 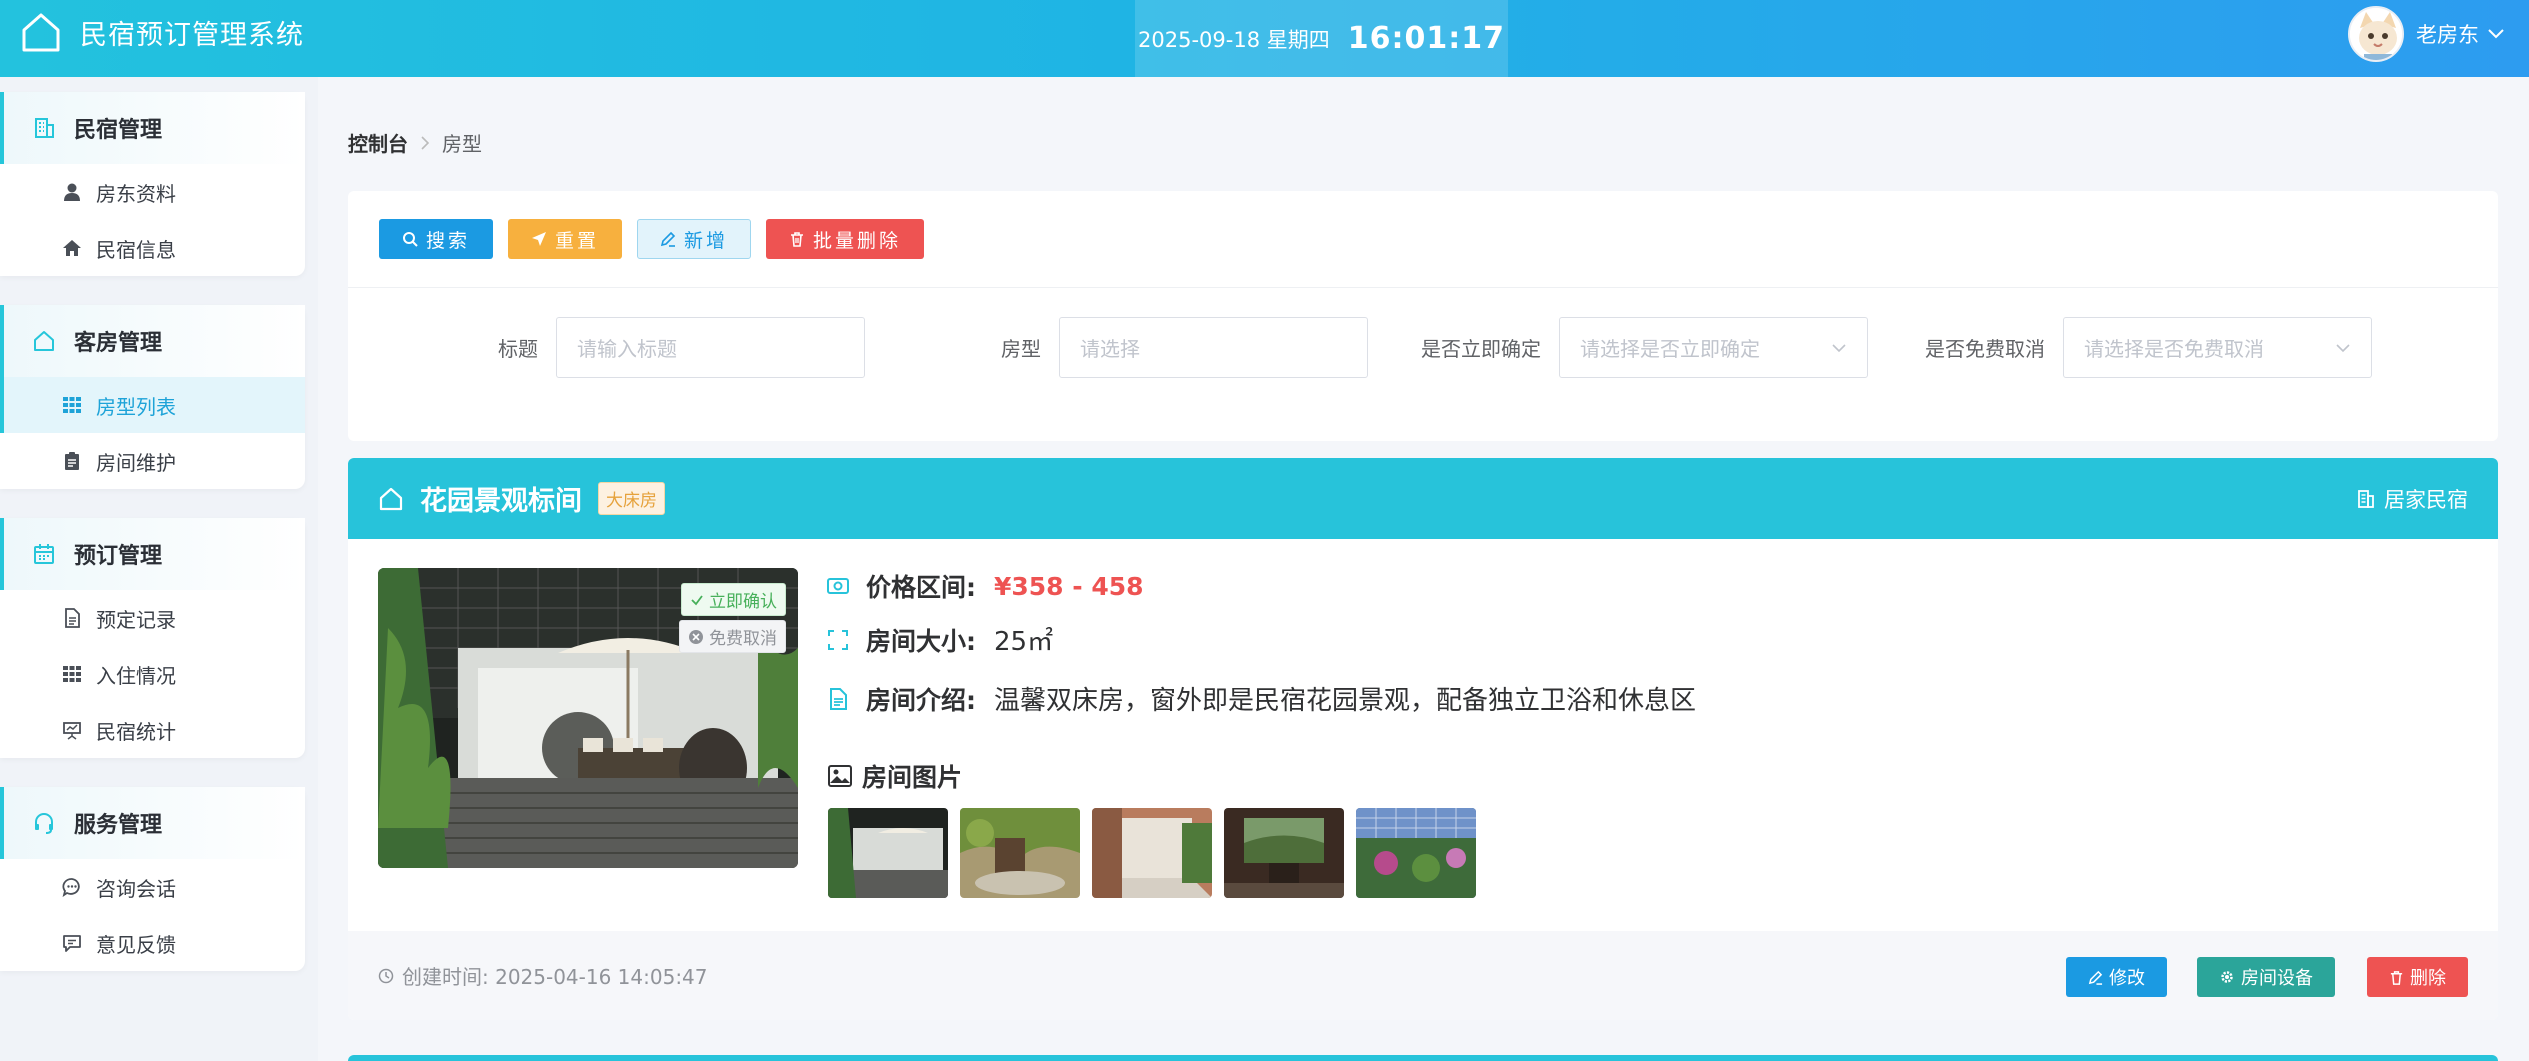 What do you see at coordinates (72, 248) in the screenshot?
I see `house-icon` at bounding box center [72, 248].